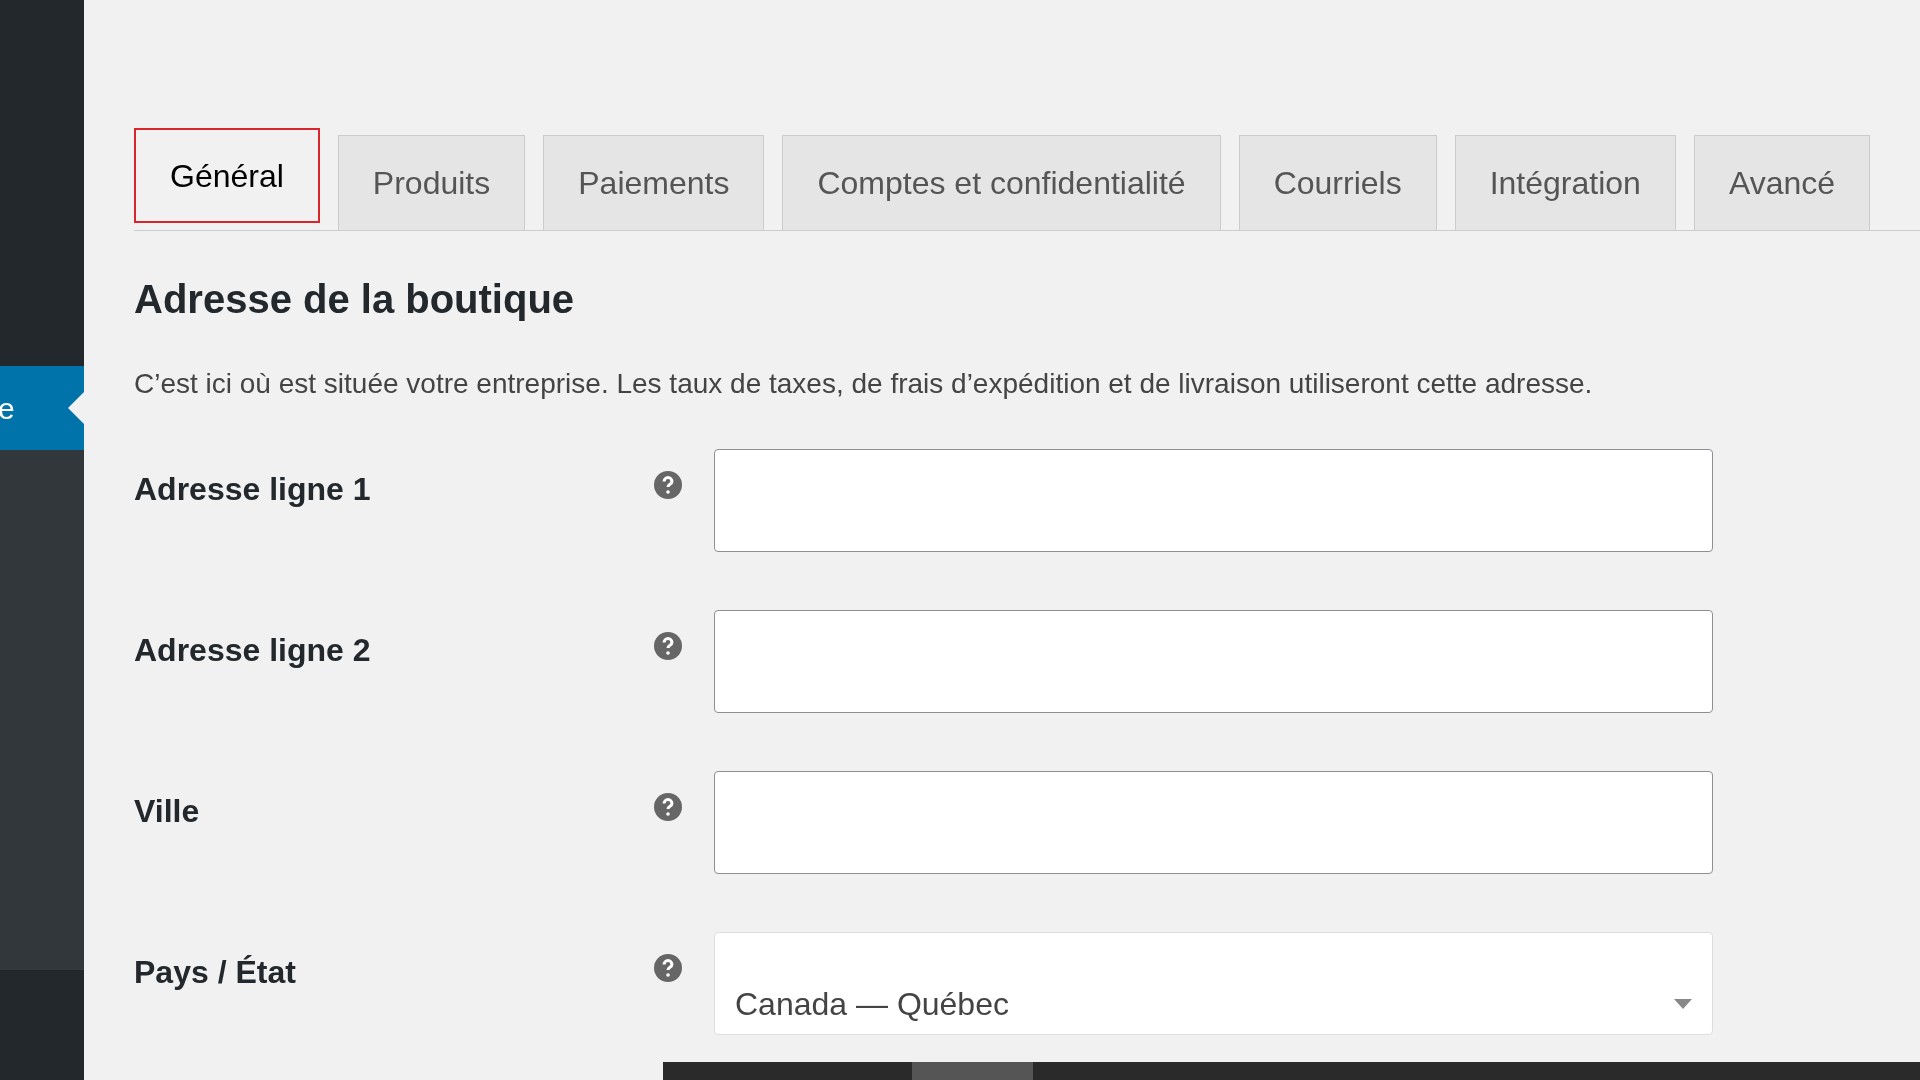  What do you see at coordinates (253, 650) in the screenshot?
I see `field-label: Adresse ligne 2` at bounding box center [253, 650].